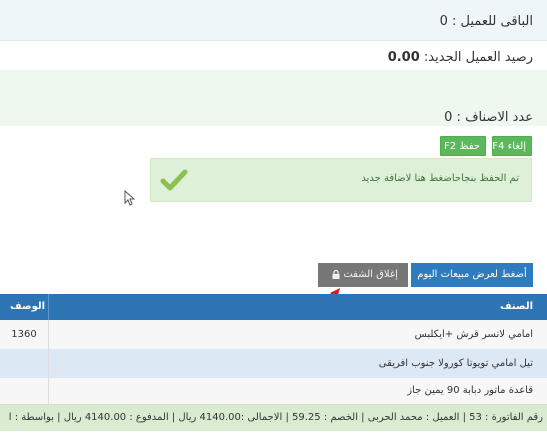 This screenshot has width=547, height=445. What do you see at coordinates (336, 274) in the screenshot?
I see `lock-icon` at bounding box center [336, 274].